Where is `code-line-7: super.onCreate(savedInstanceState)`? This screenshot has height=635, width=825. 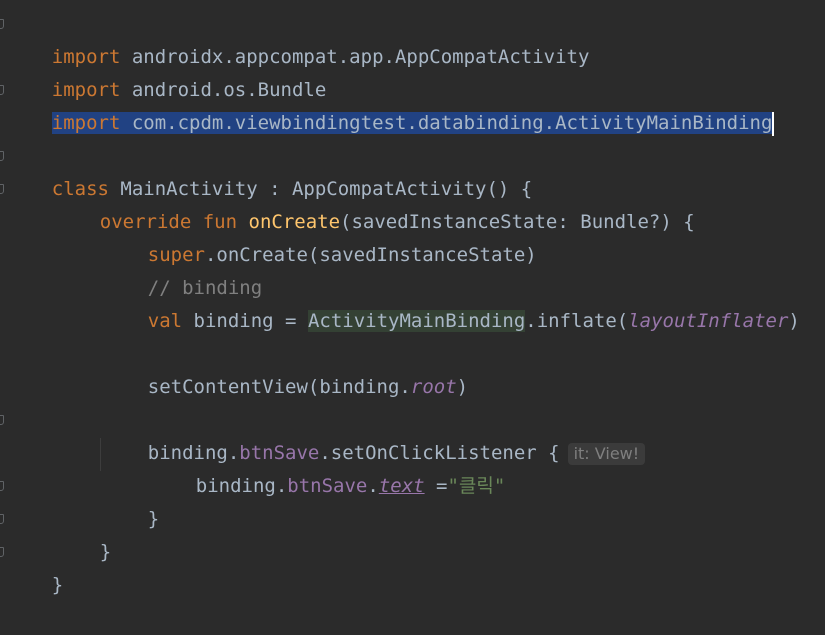 code-line-7: super.onCreate(savedInstanceState) is located at coordinates (412, 236).